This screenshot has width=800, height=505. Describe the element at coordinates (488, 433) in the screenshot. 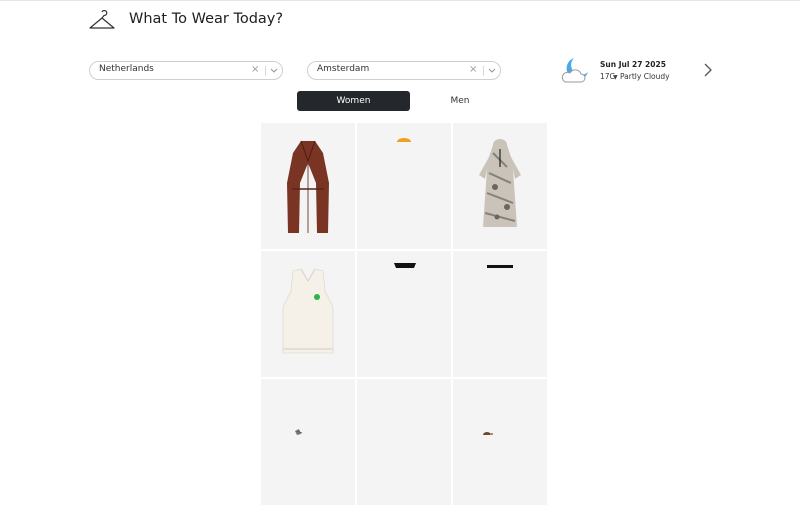

I see `brown-accessory-image` at that location.